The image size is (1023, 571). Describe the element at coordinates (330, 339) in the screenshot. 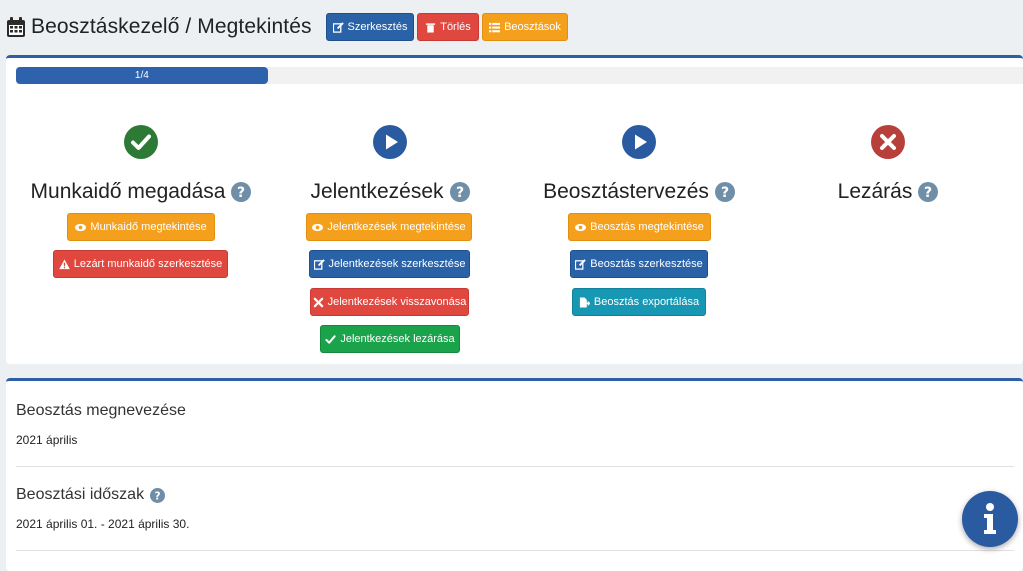

I see `check-icon` at that location.